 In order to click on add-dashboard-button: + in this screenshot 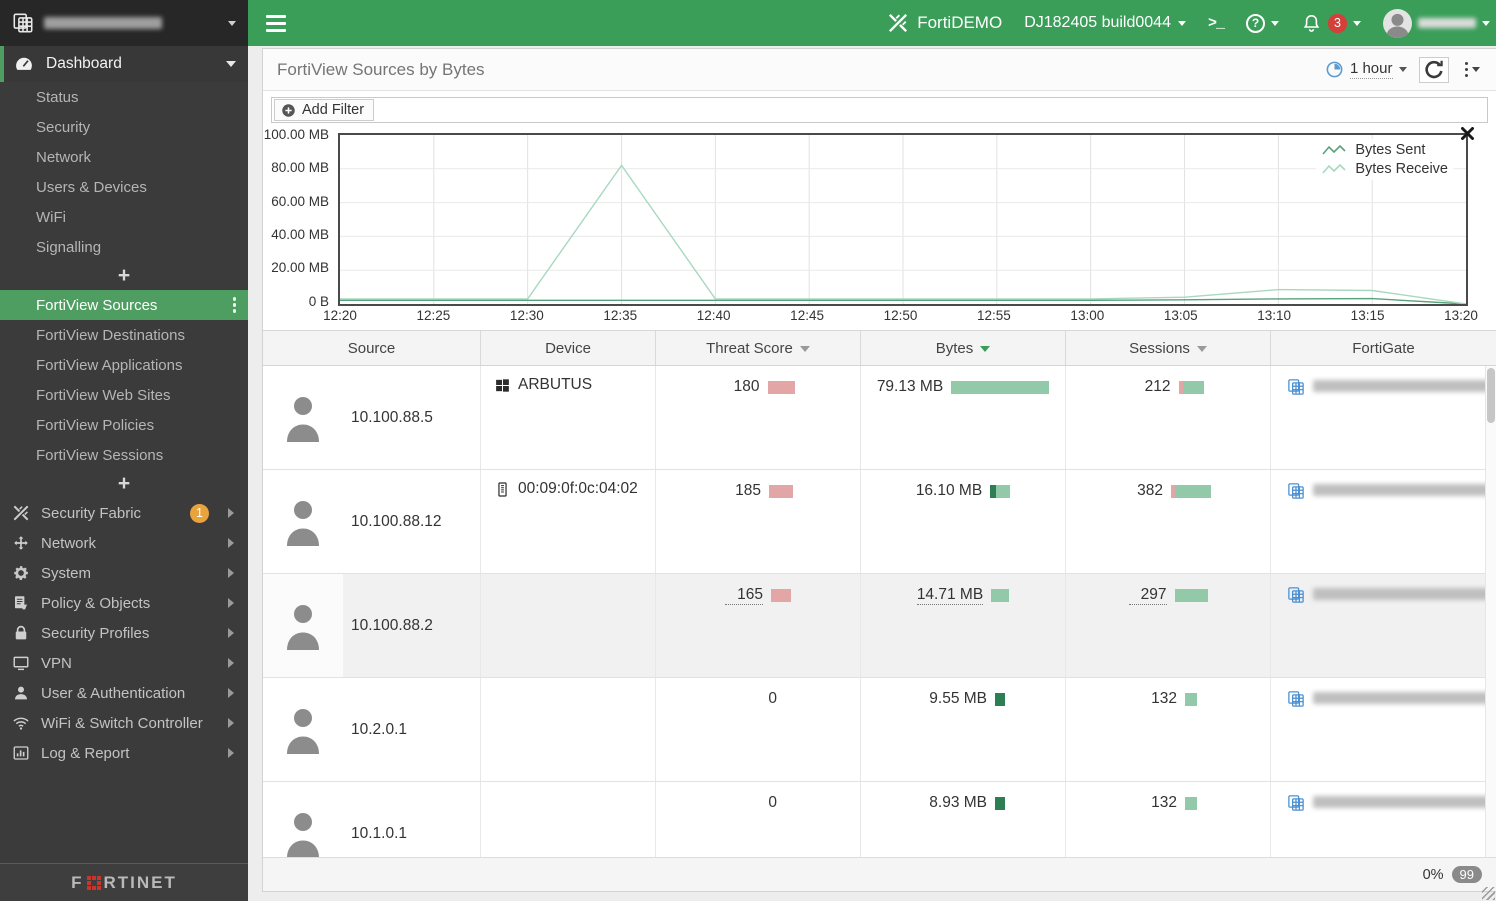, I will do `click(124, 276)`.